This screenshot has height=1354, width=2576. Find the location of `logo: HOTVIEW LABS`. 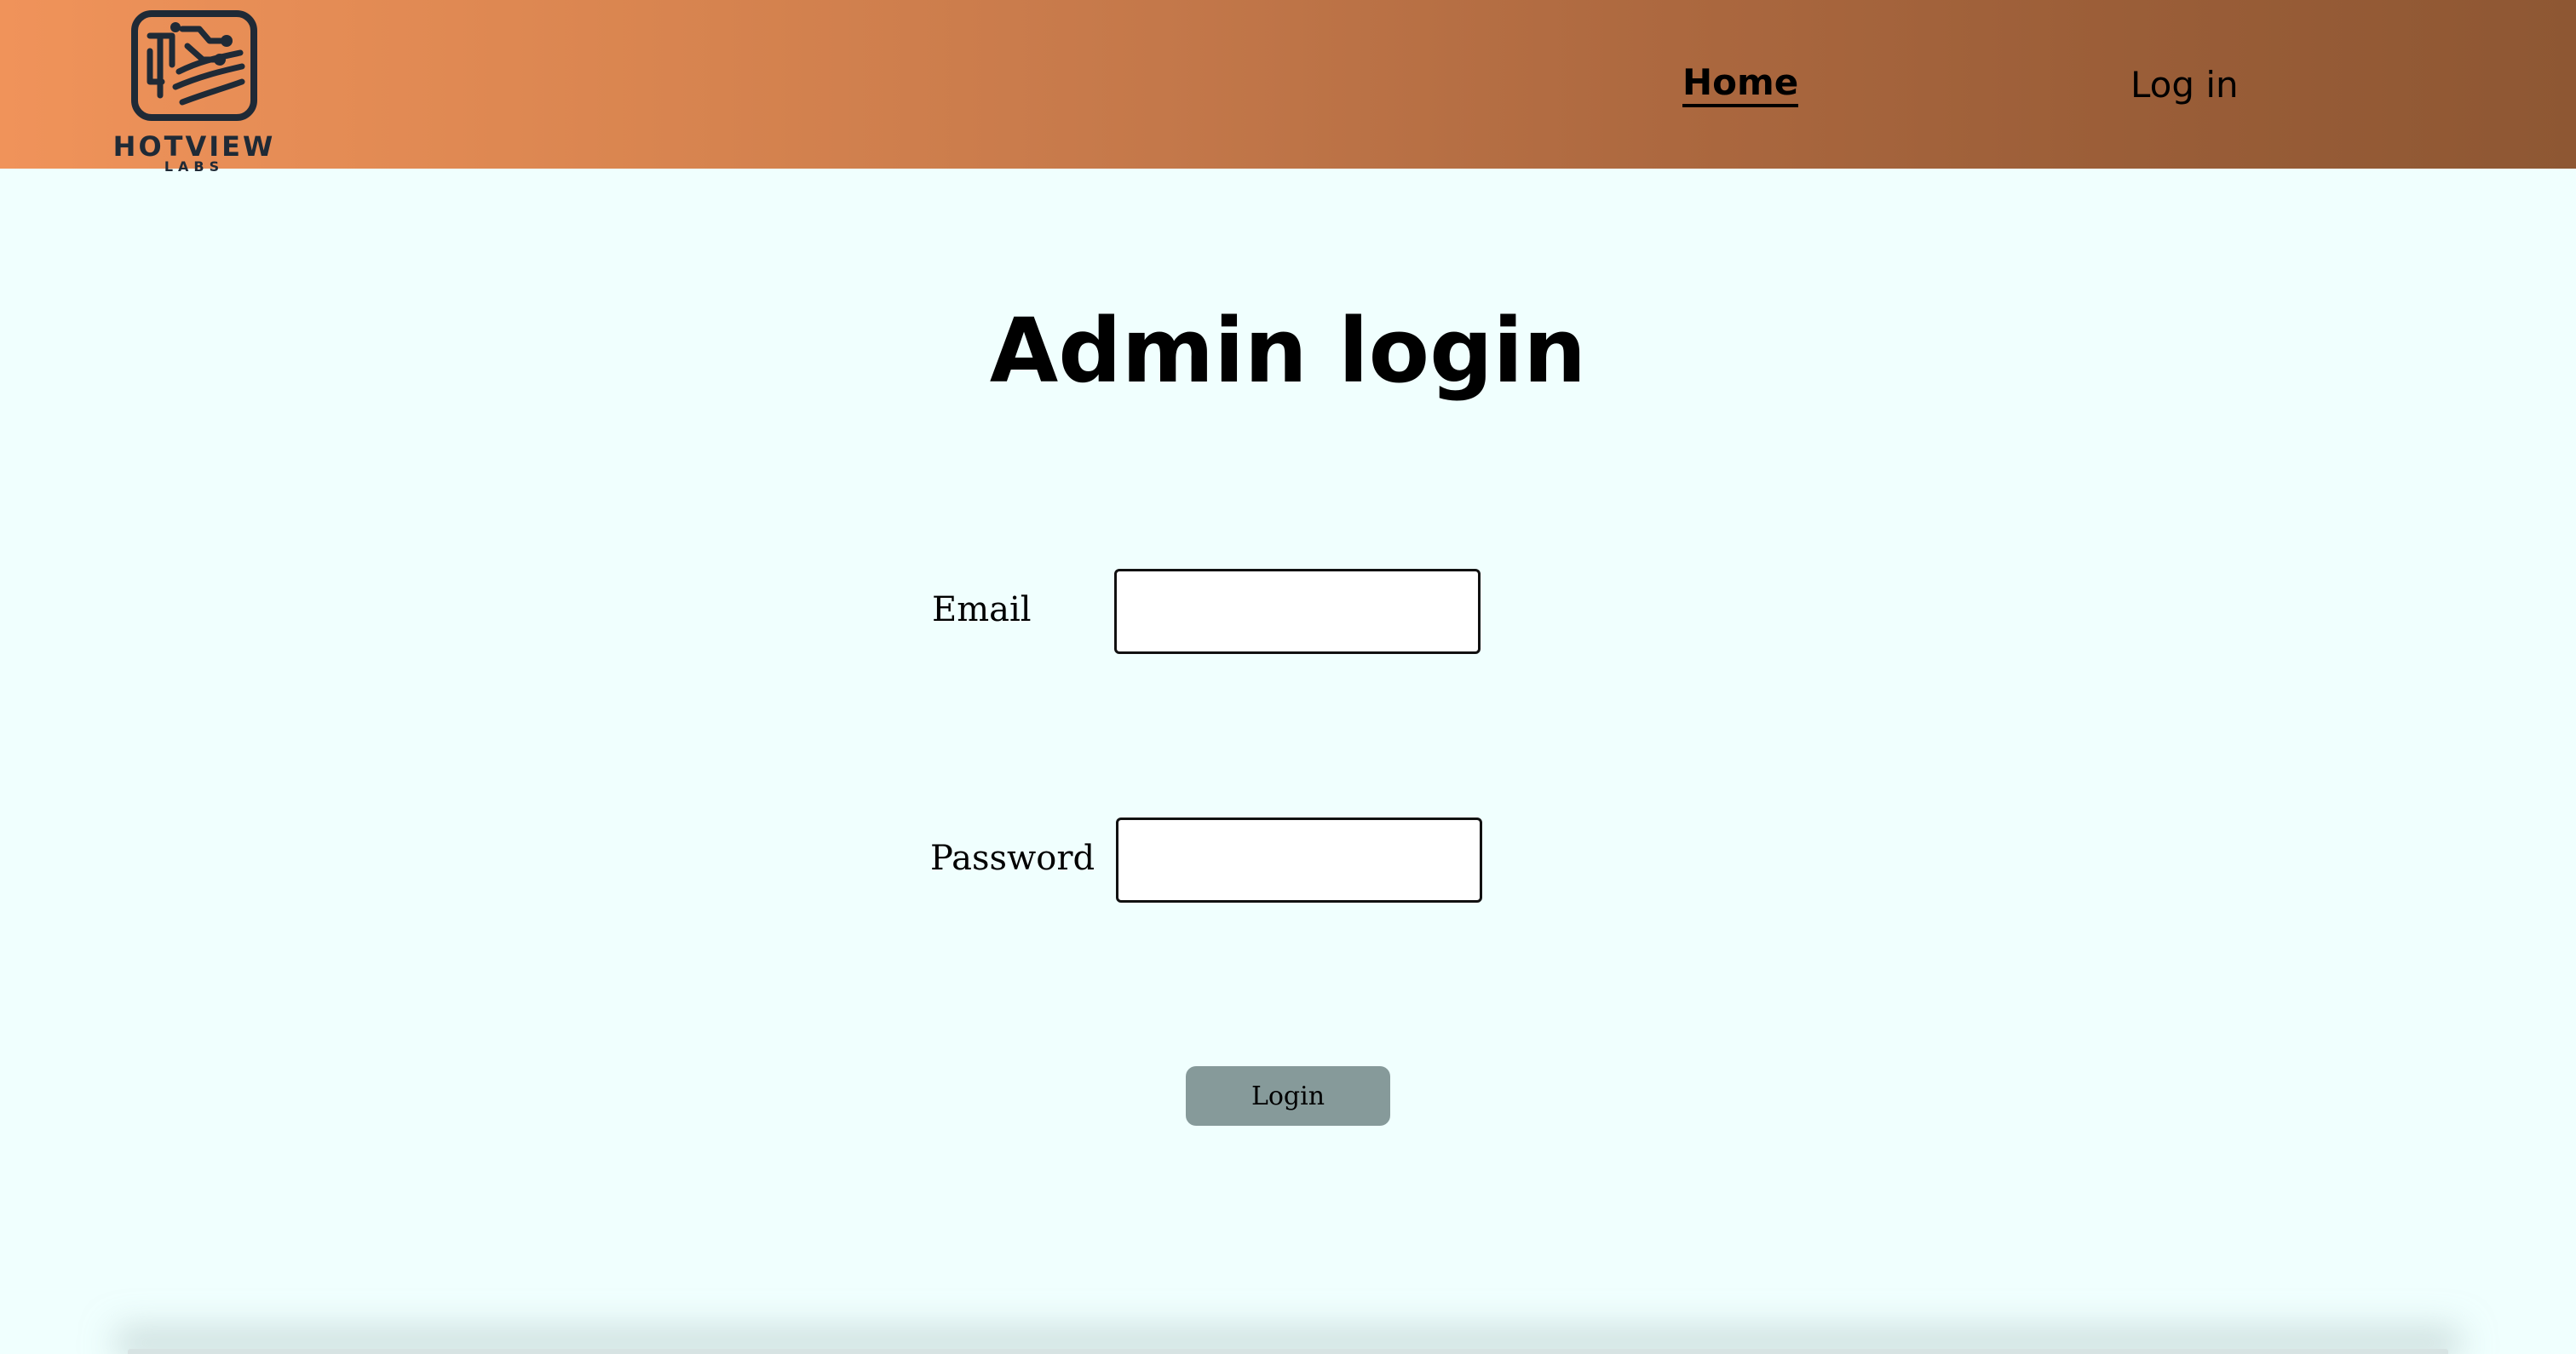

logo: HOTVIEW LABS is located at coordinates (194, 92).